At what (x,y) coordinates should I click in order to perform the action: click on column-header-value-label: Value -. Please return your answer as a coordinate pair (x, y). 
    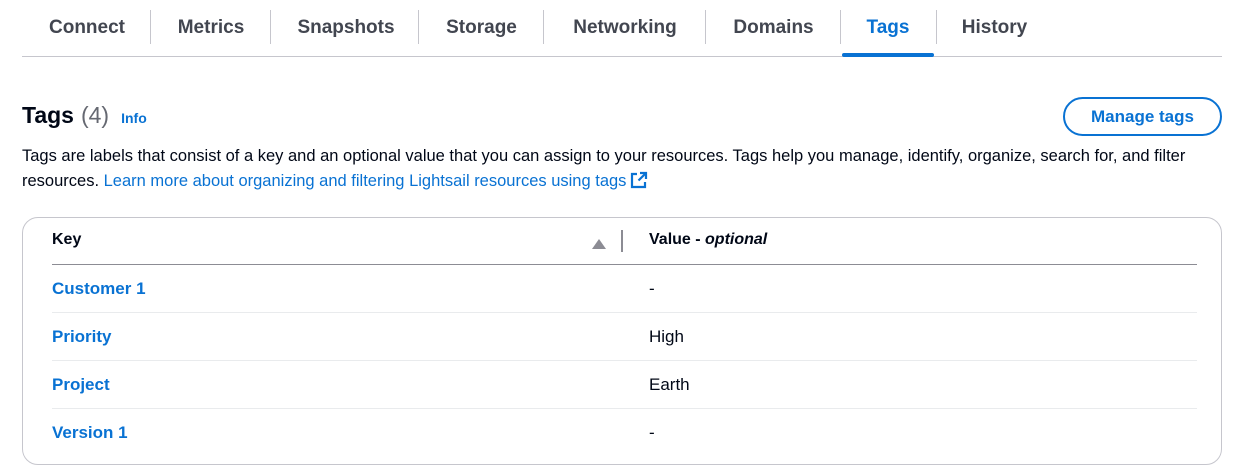
    Looking at the image, I should click on (677, 239).